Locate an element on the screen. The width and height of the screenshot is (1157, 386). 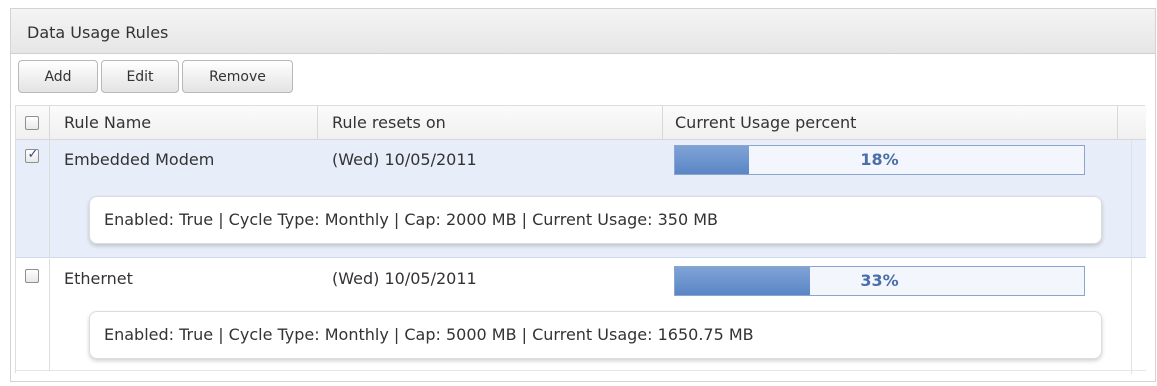
column-header-resets-on: Rule resets on is located at coordinates (389, 123).